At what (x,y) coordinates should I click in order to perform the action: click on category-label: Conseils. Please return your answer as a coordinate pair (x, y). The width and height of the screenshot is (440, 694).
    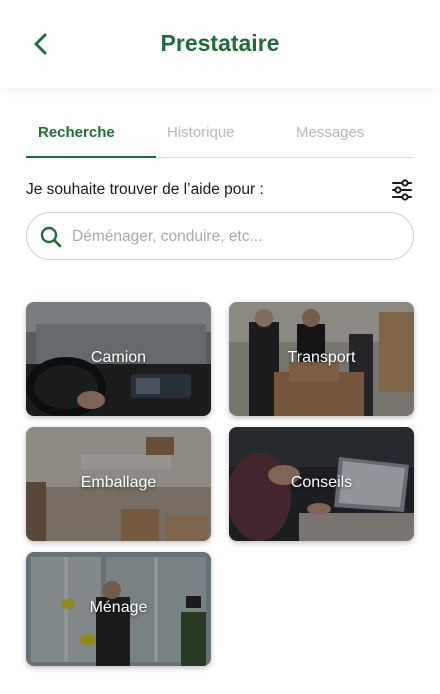
    Looking at the image, I should click on (321, 482).